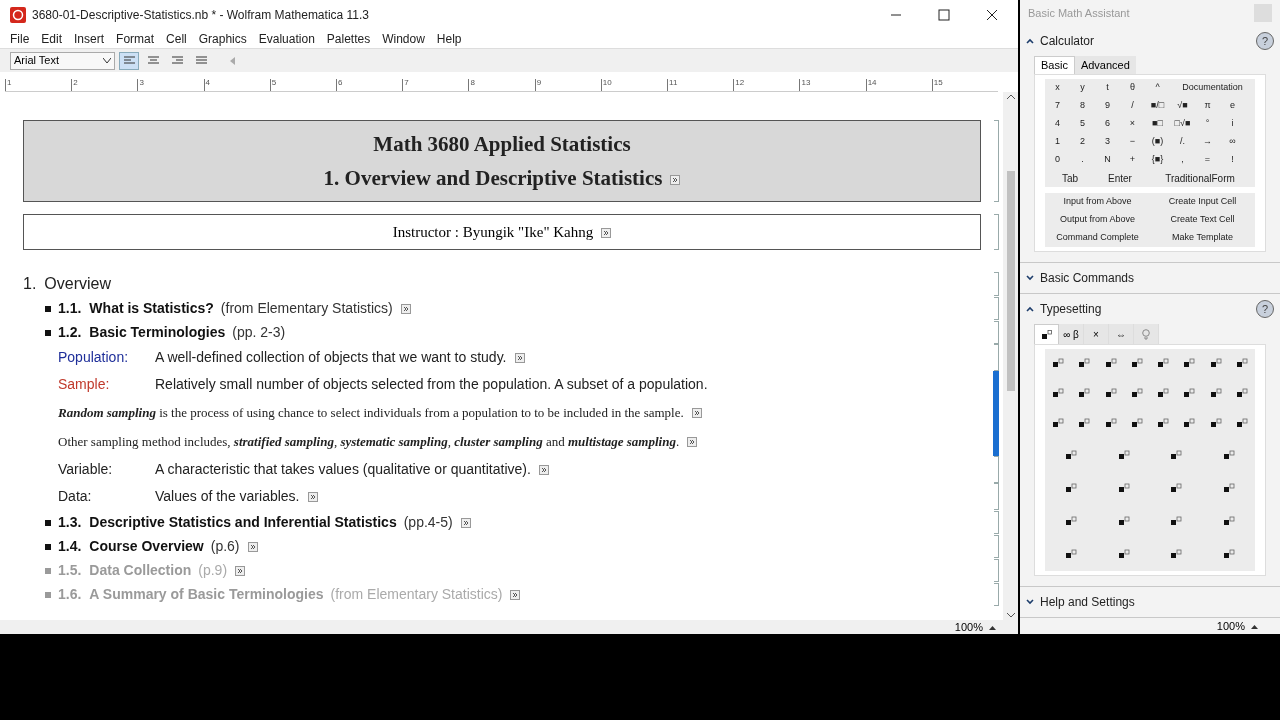 The image size is (1280, 720). I want to click on calculator-key: ., so click(1082, 160).